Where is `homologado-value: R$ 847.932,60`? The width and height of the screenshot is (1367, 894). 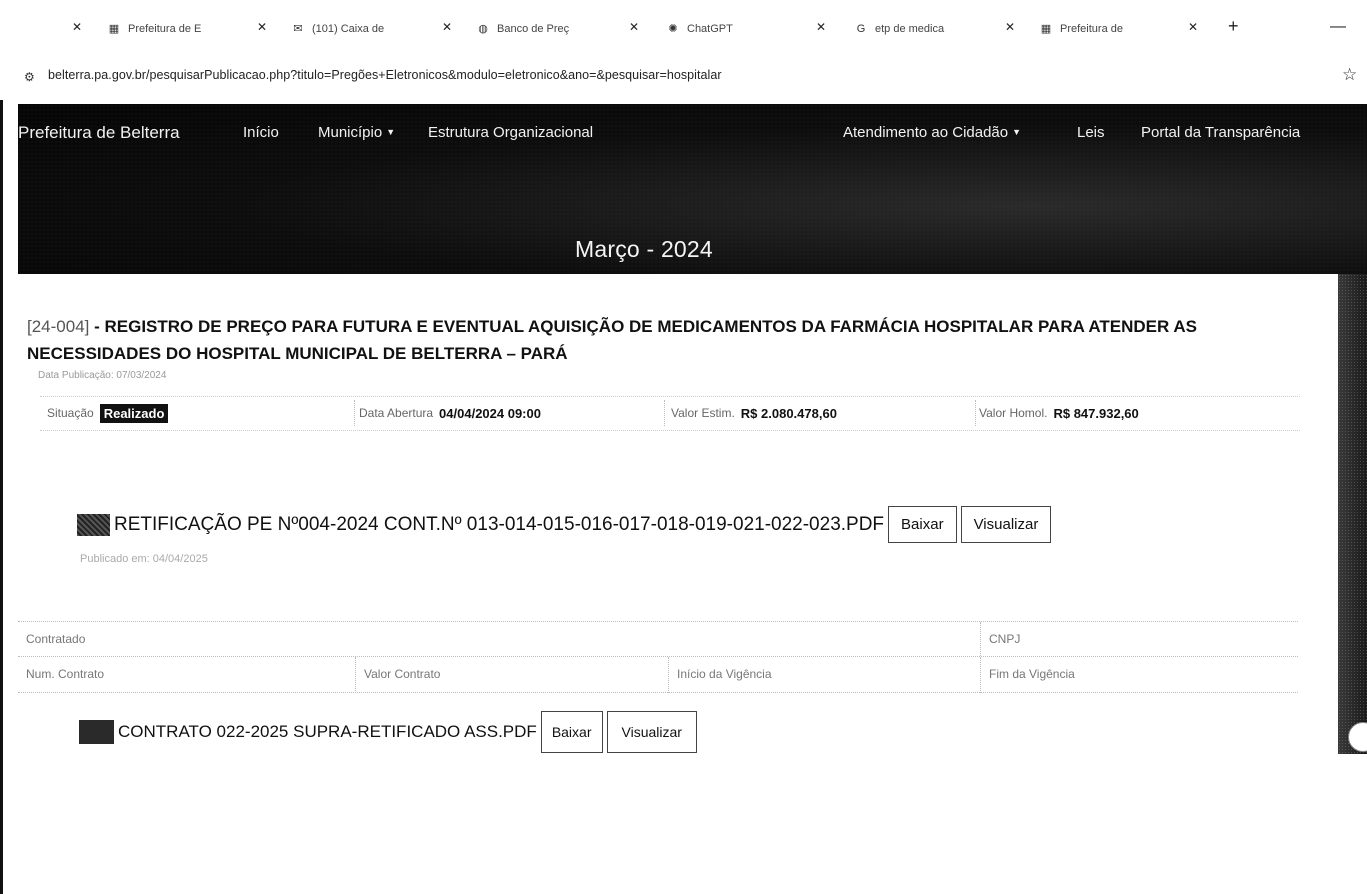
homologado-value: R$ 847.932,60 is located at coordinates (1096, 413).